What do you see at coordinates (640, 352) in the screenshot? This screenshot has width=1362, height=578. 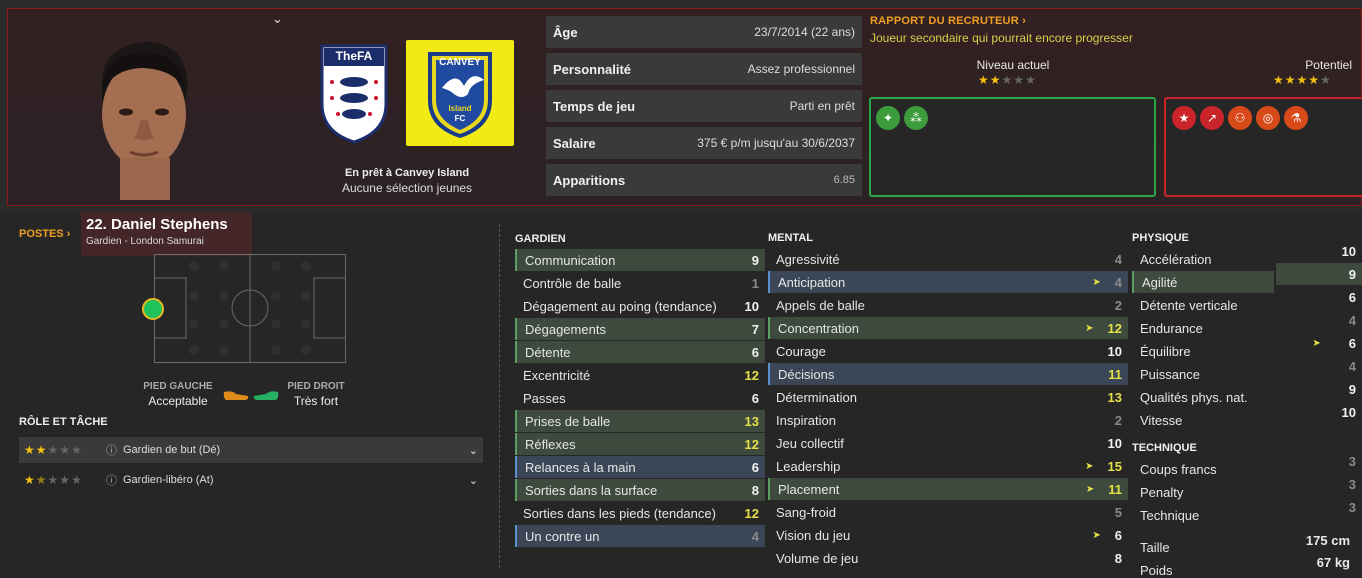 I see `attribute-row: Détente 6` at bounding box center [640, 352].